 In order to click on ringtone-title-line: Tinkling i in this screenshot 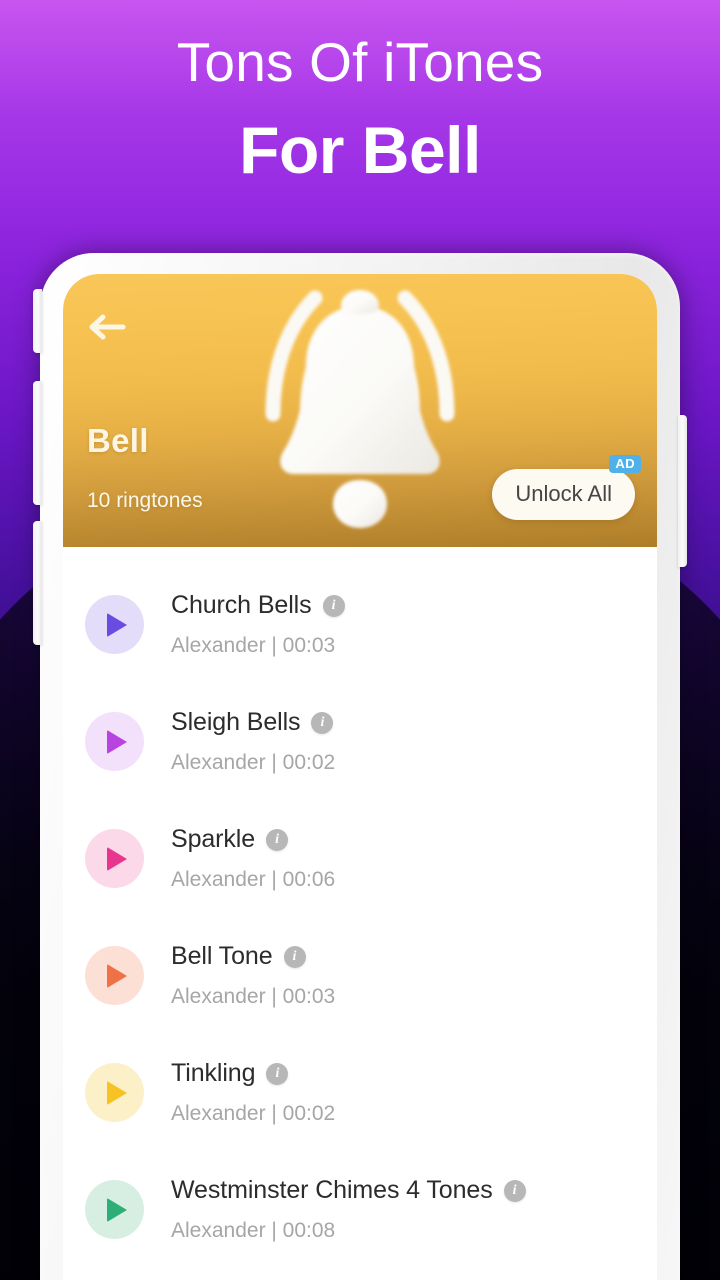, I will do `click(253, 1073)`.